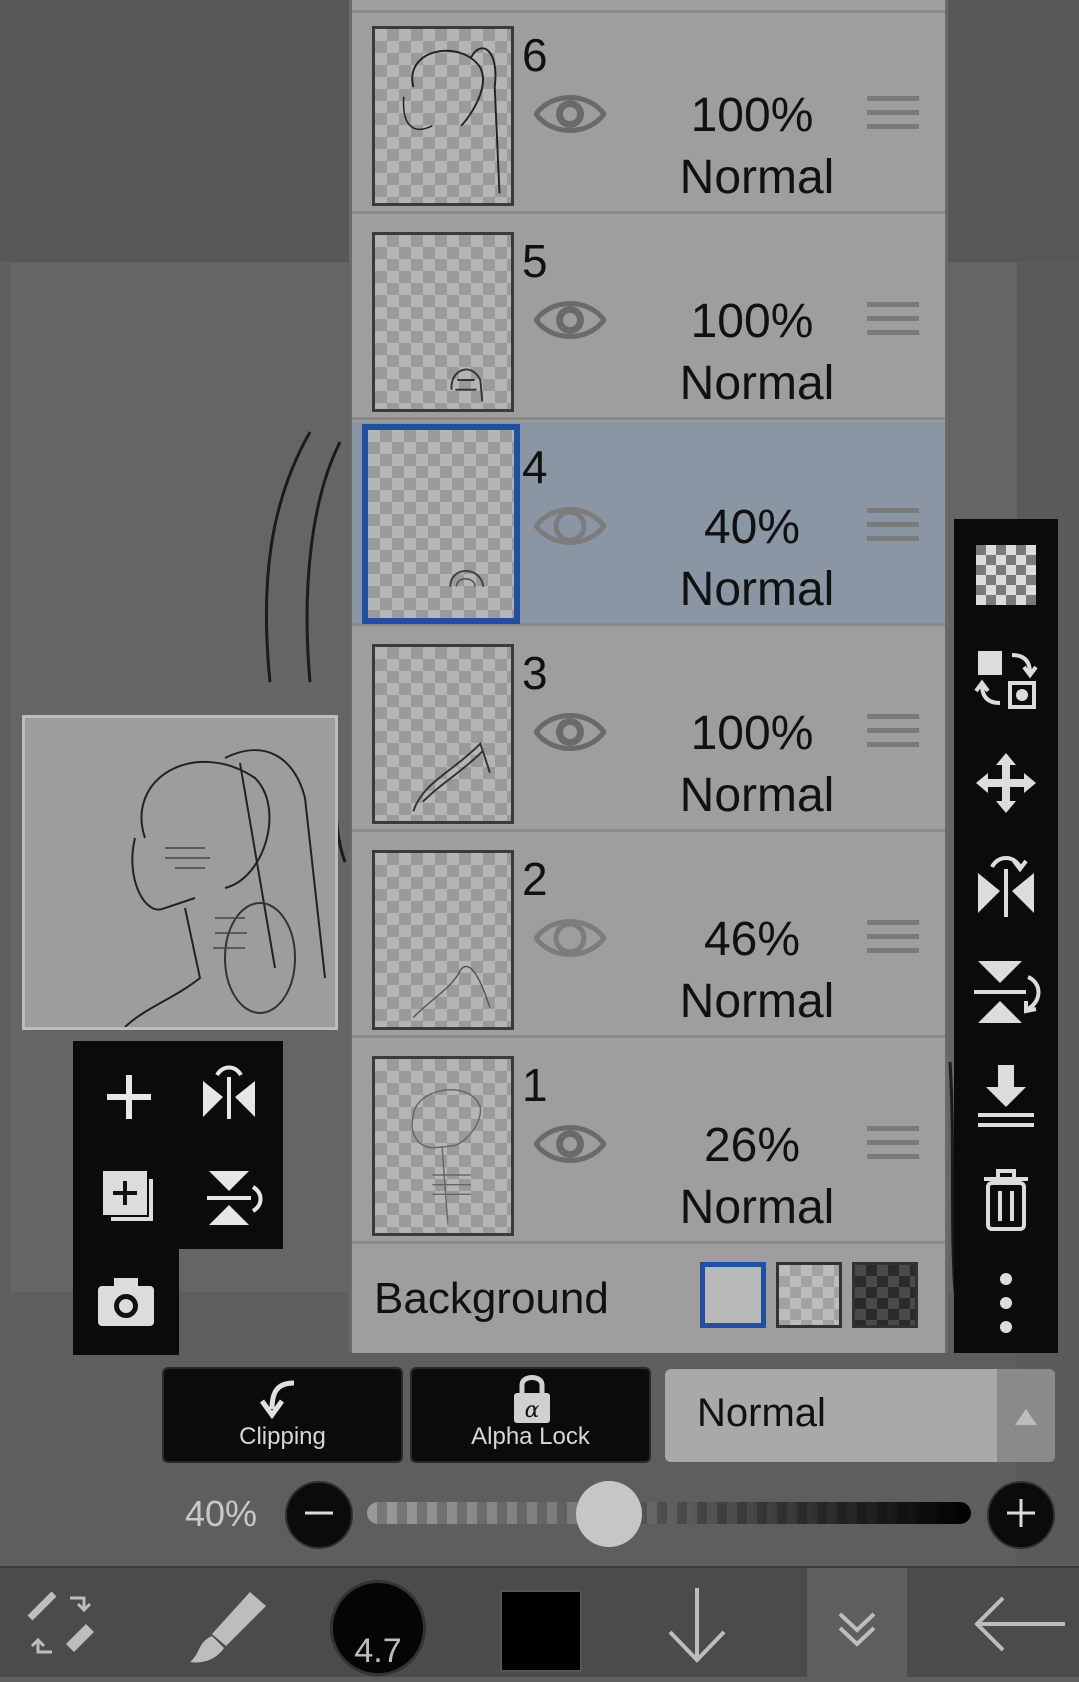  I want to click on more-icon, so click(1006, 1303).